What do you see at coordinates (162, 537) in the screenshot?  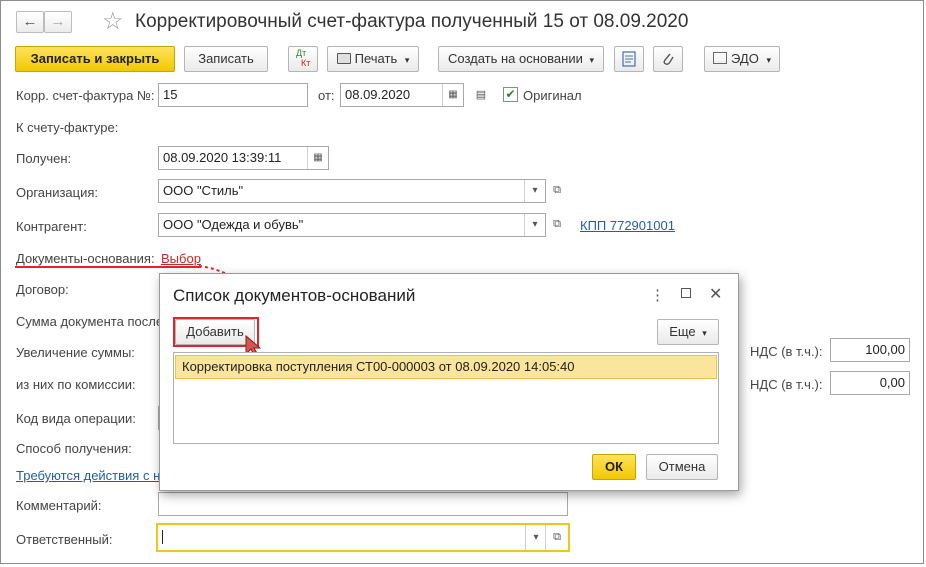 I see `text-cursor` at bounding box center [162, 537].